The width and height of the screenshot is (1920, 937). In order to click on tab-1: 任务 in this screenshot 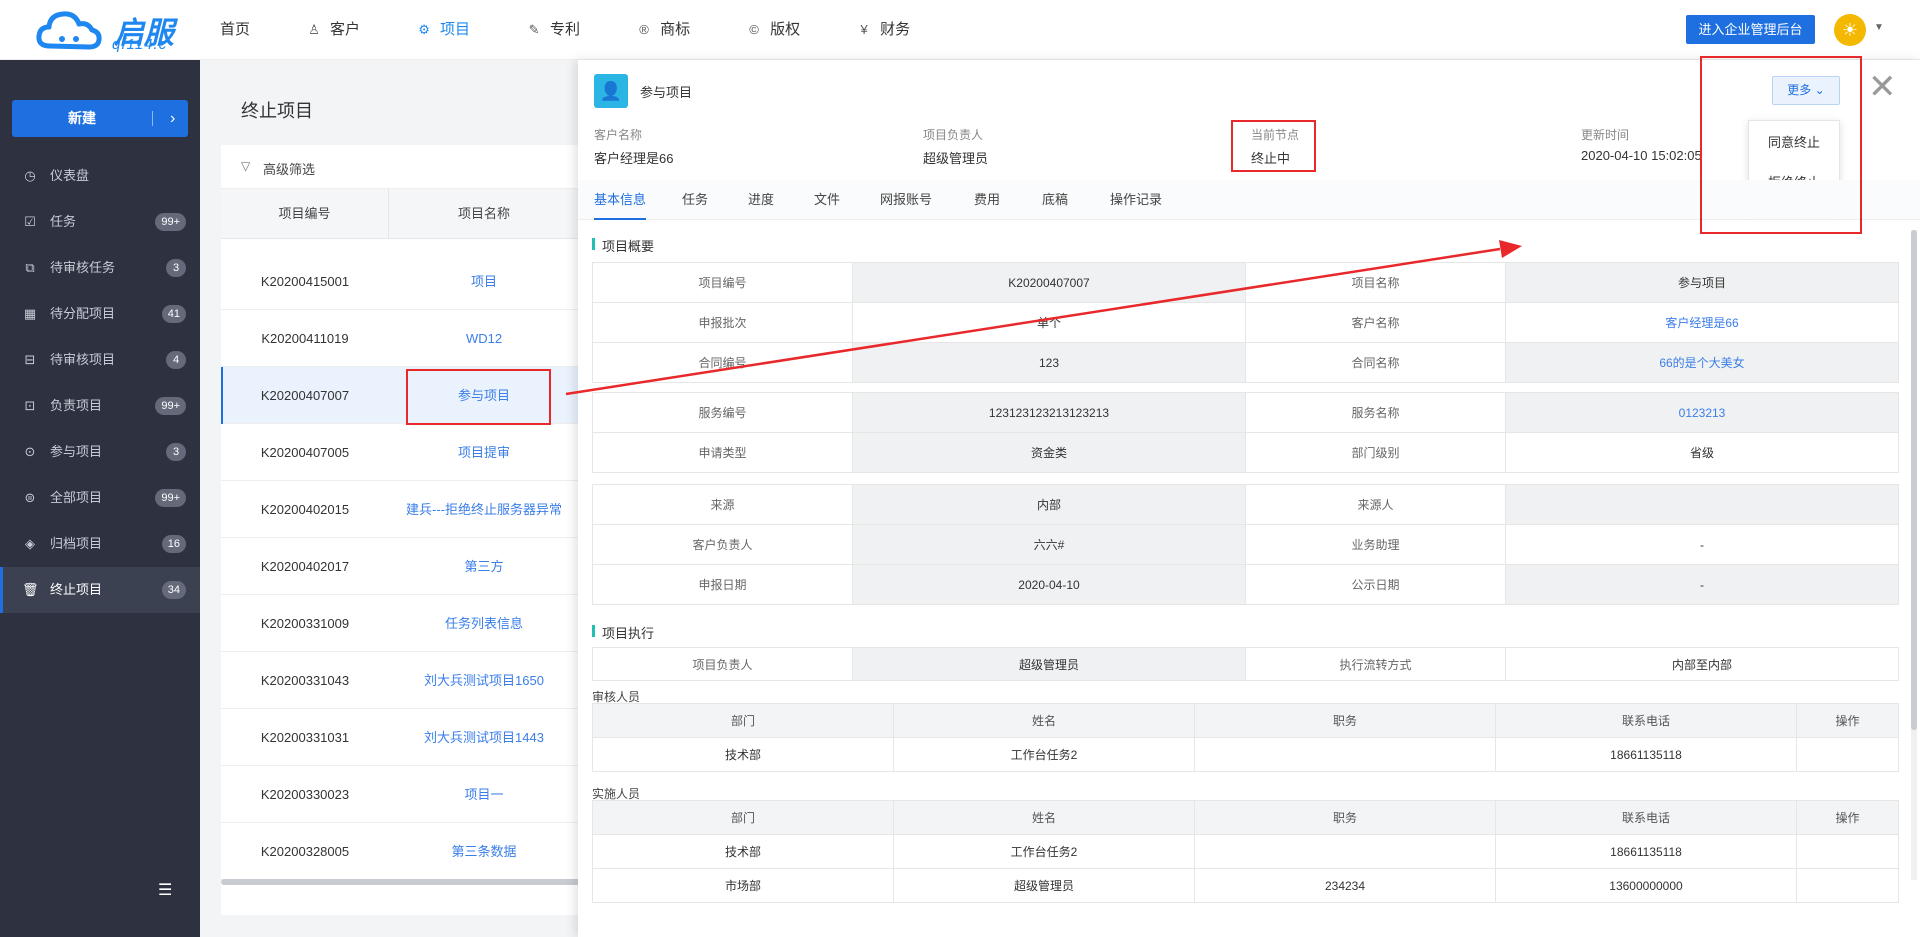, I will do `click(695, 200)`.